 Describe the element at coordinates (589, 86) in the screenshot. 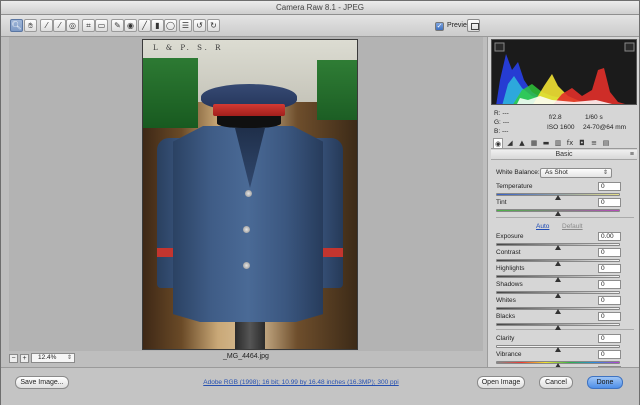

I see `histogram-red` at that location.